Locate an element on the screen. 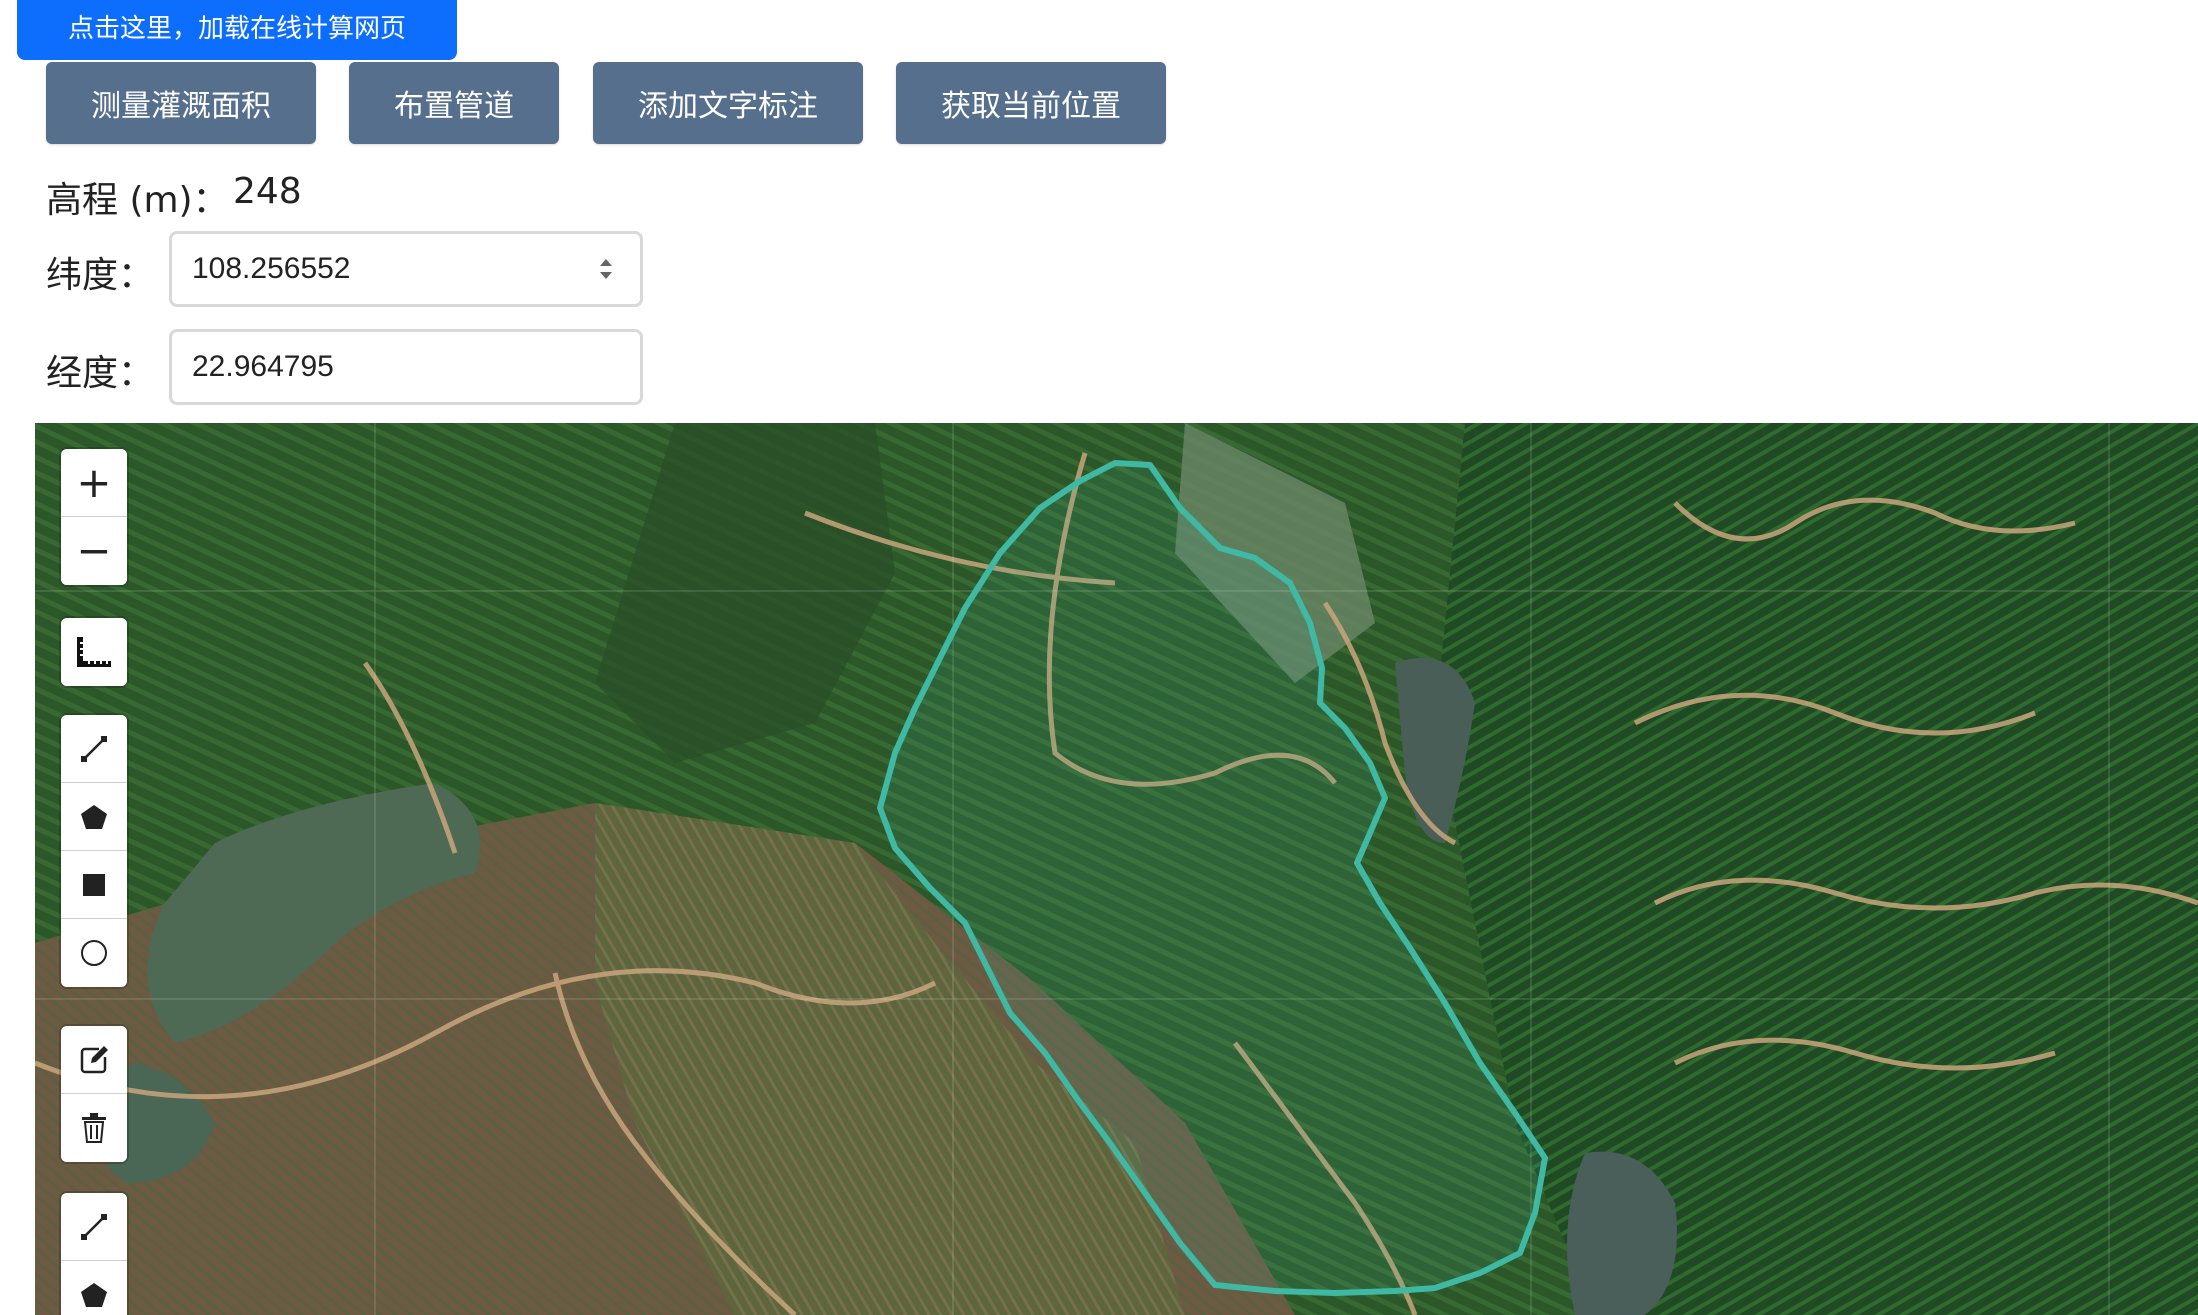 The image size is (2198, 1315). circle-icon is located at coordinates (94, 953).